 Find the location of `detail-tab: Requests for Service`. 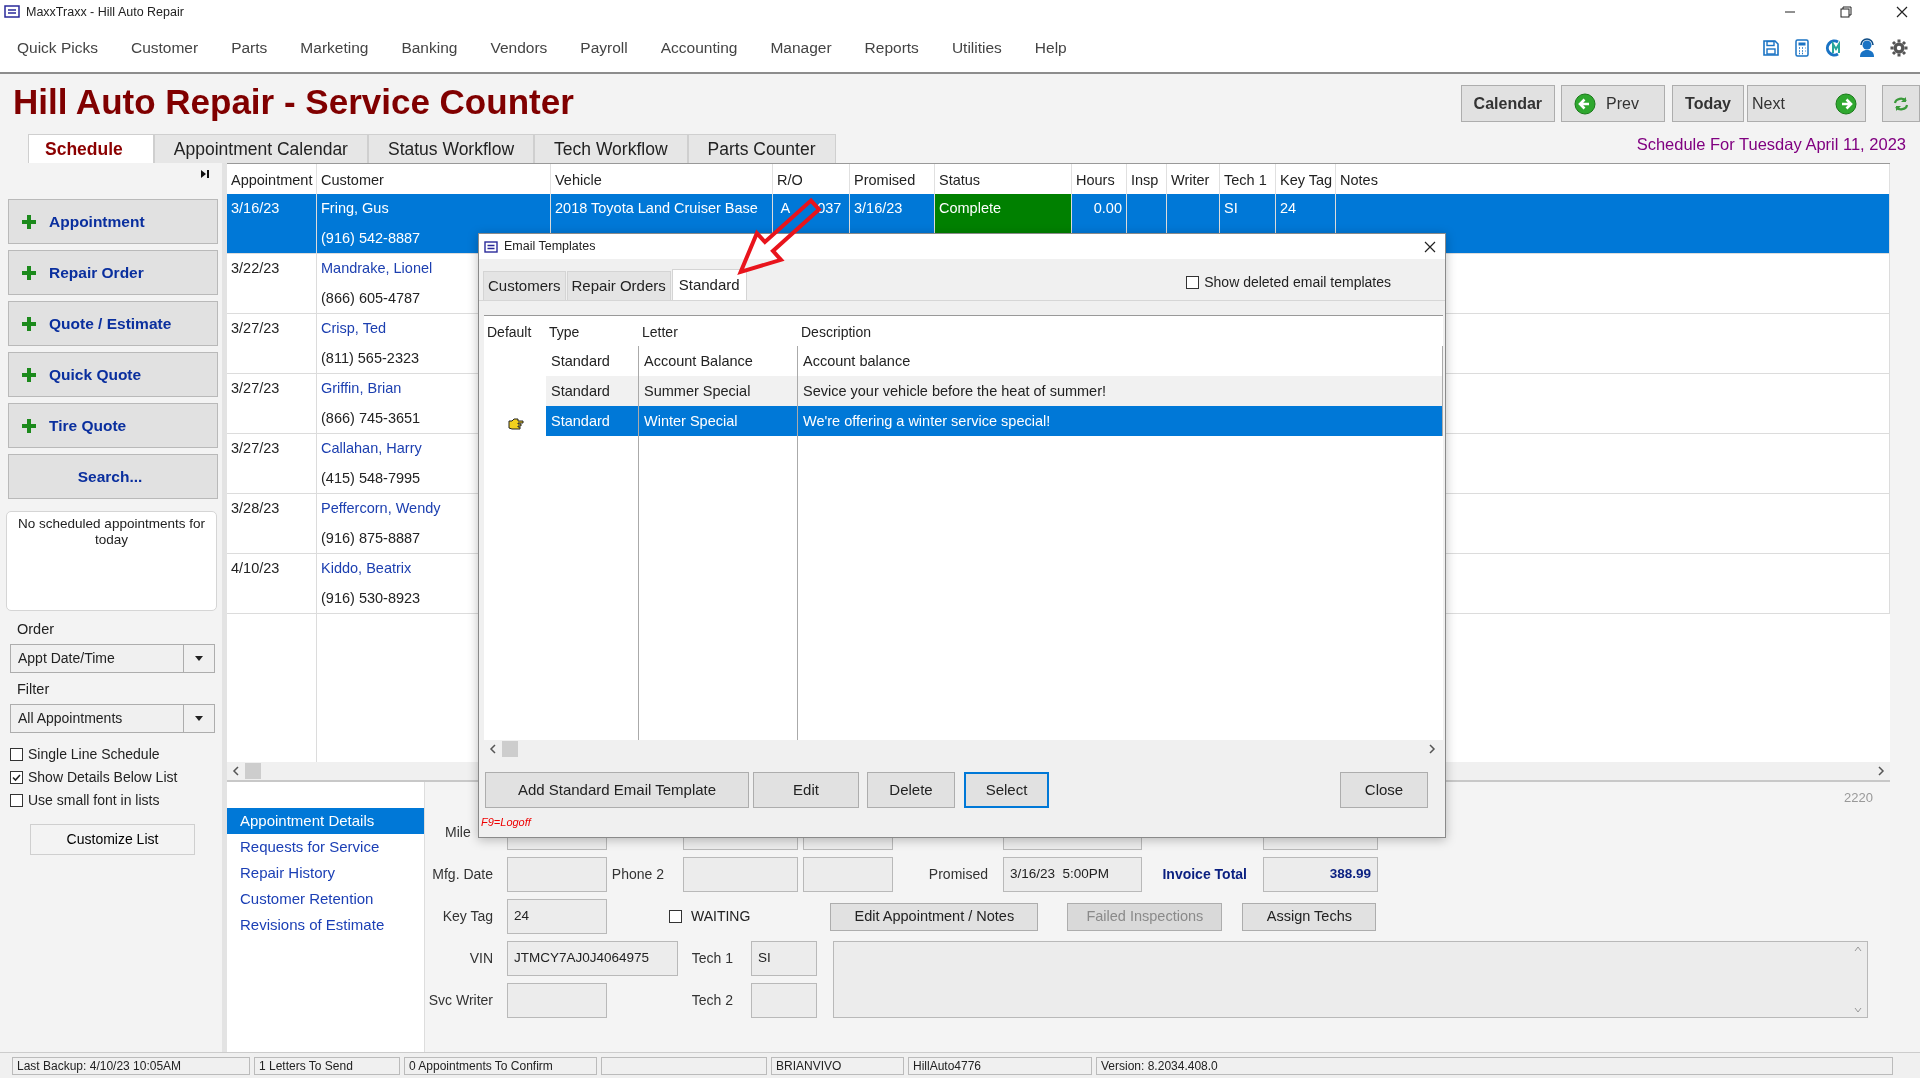

detail-tab: Requests for Service is located at coordinates (325, 847).